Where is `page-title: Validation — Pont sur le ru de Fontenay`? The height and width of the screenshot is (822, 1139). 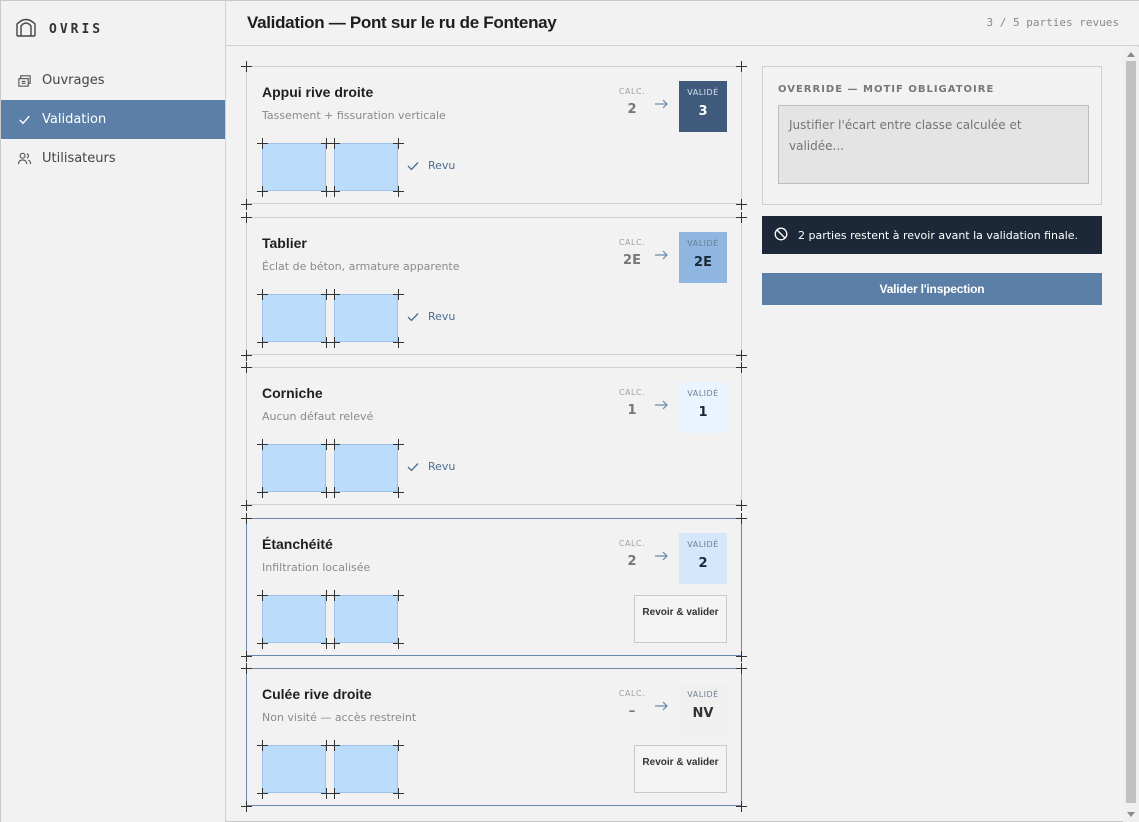 page-title: Validation — Pont sur le ru de Fontenay is located at coordinates (402, 22).